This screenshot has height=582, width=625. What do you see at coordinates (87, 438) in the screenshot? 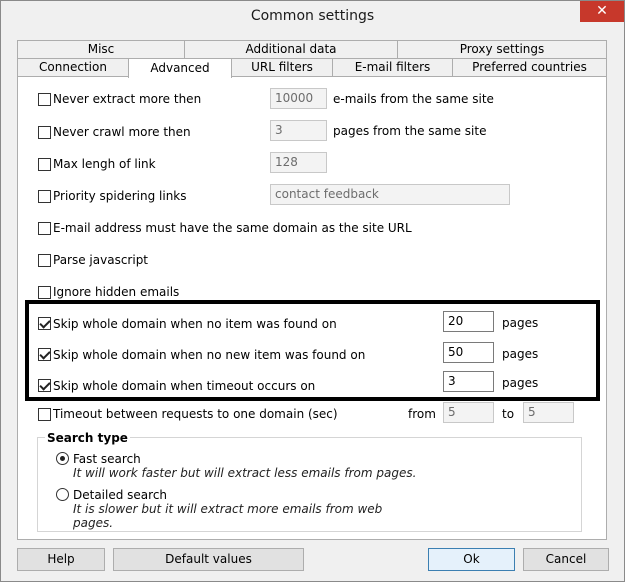
I see `search-type-title: Search type` at bounding box center [87, 438].